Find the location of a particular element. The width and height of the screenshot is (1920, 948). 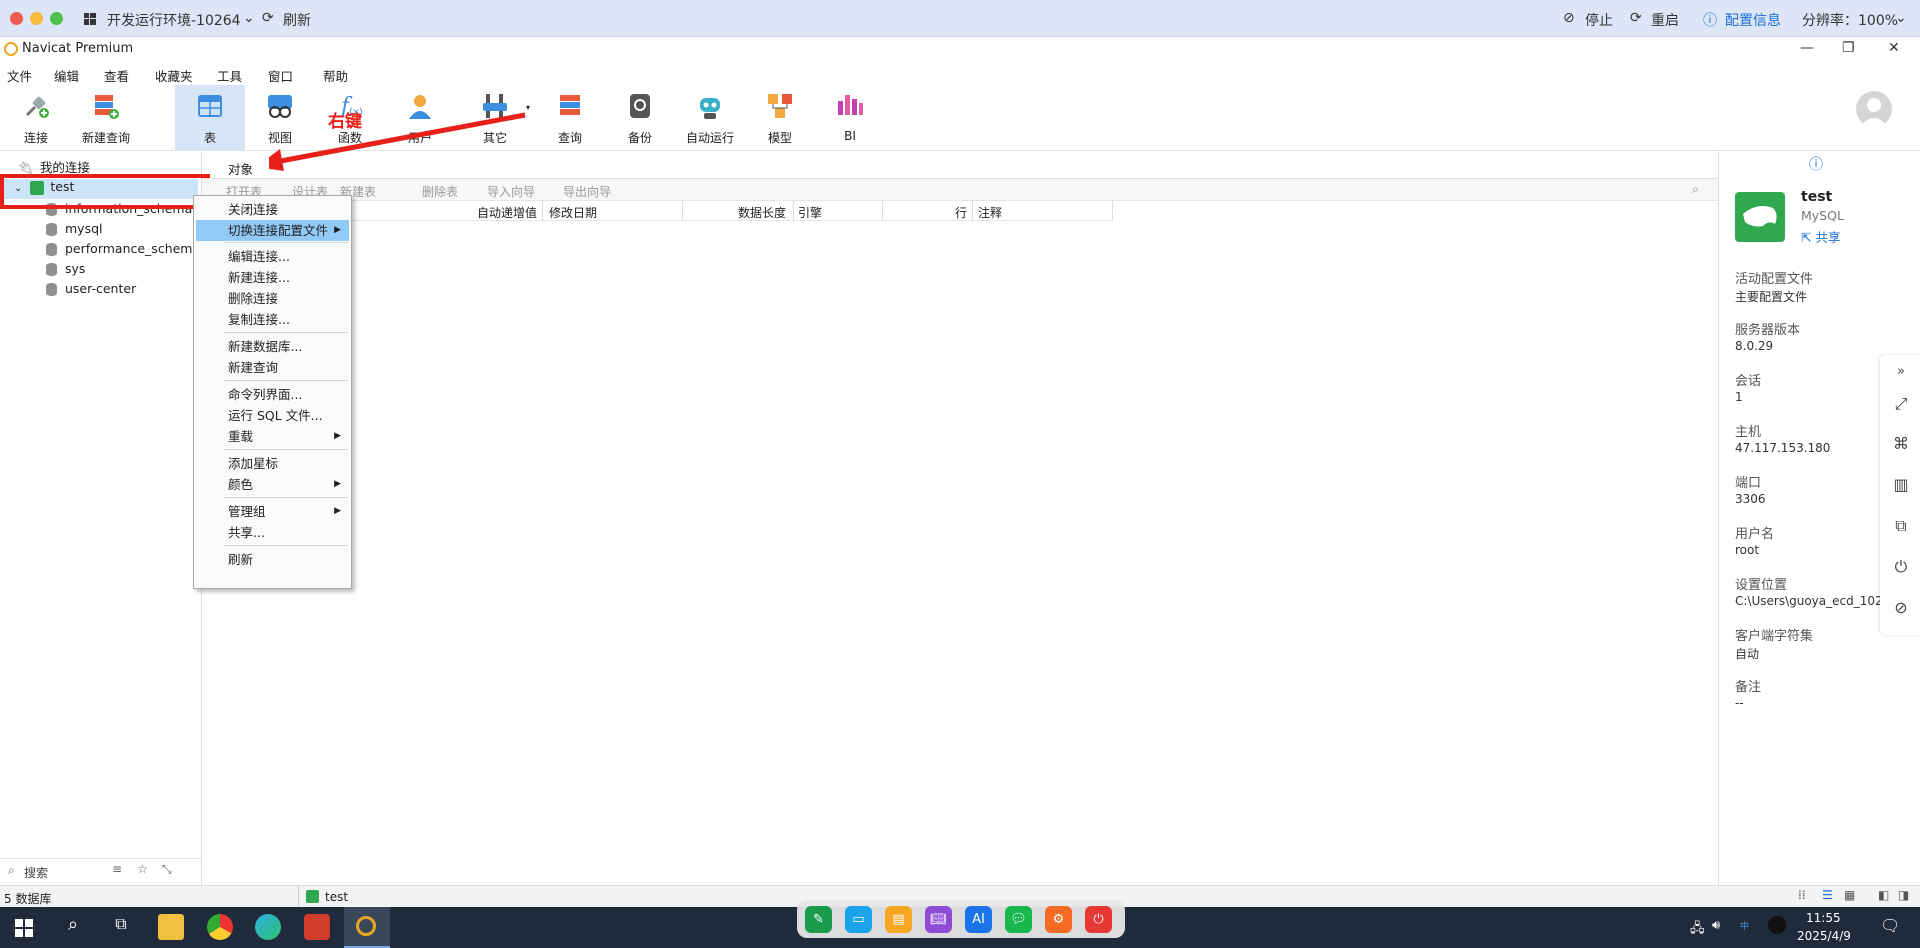

tree-db-item: user-center is located at coordinates (91, 291).